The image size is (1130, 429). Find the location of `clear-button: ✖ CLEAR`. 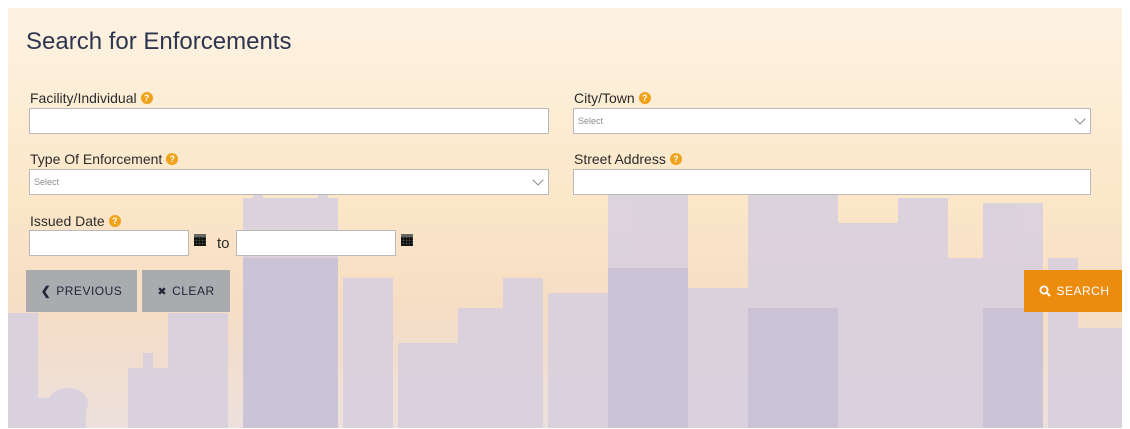

clear-button: ✖ CLEAR is located at coordinates (186, 291).